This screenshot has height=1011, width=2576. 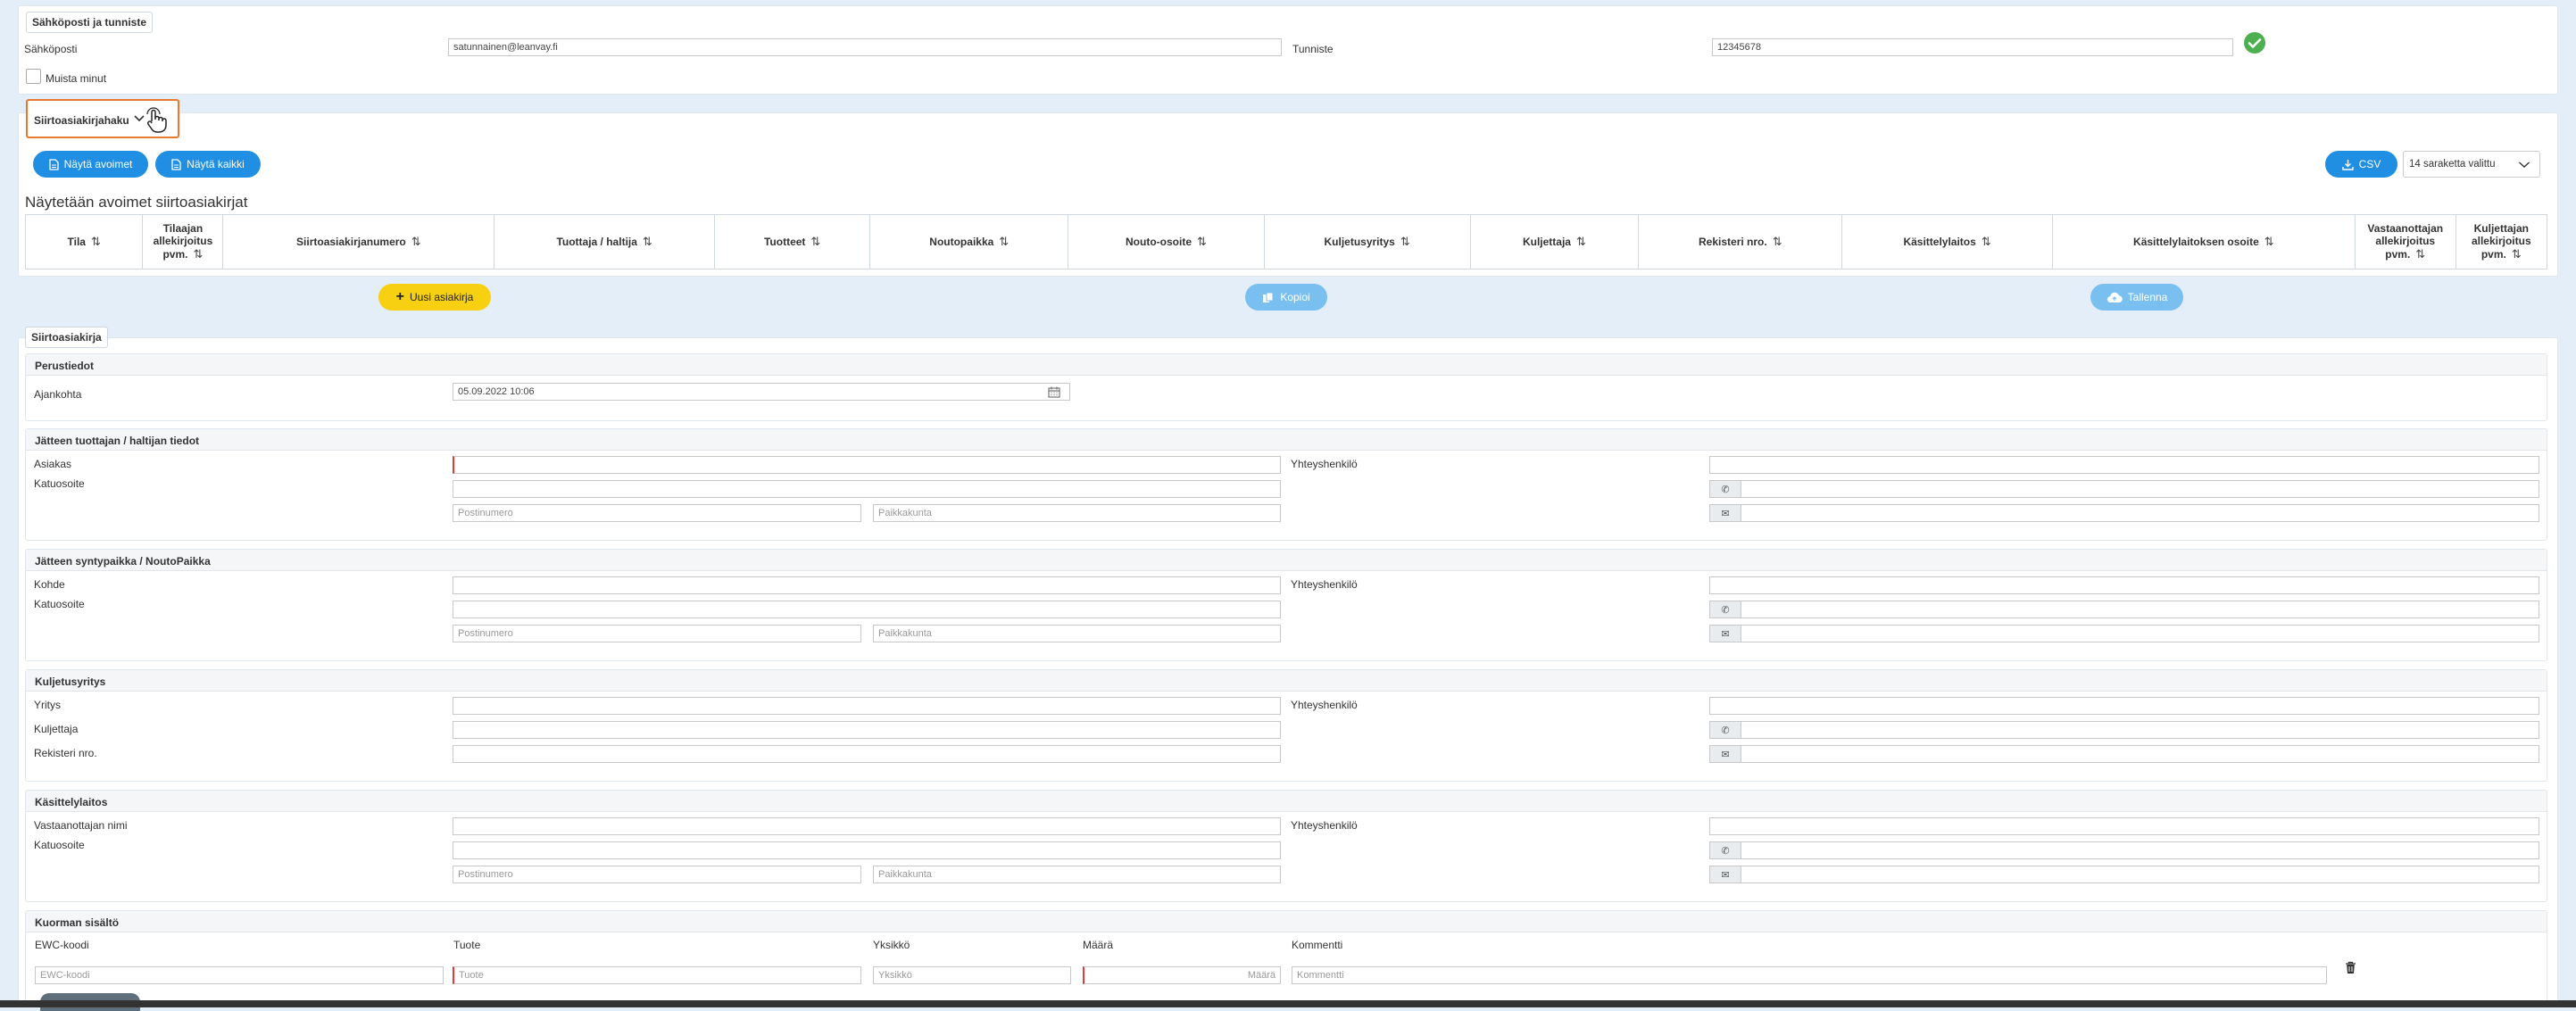 I want to click on search-legend-toggle: Siirtoasiakirjahaku, so click(x=103, y=119).